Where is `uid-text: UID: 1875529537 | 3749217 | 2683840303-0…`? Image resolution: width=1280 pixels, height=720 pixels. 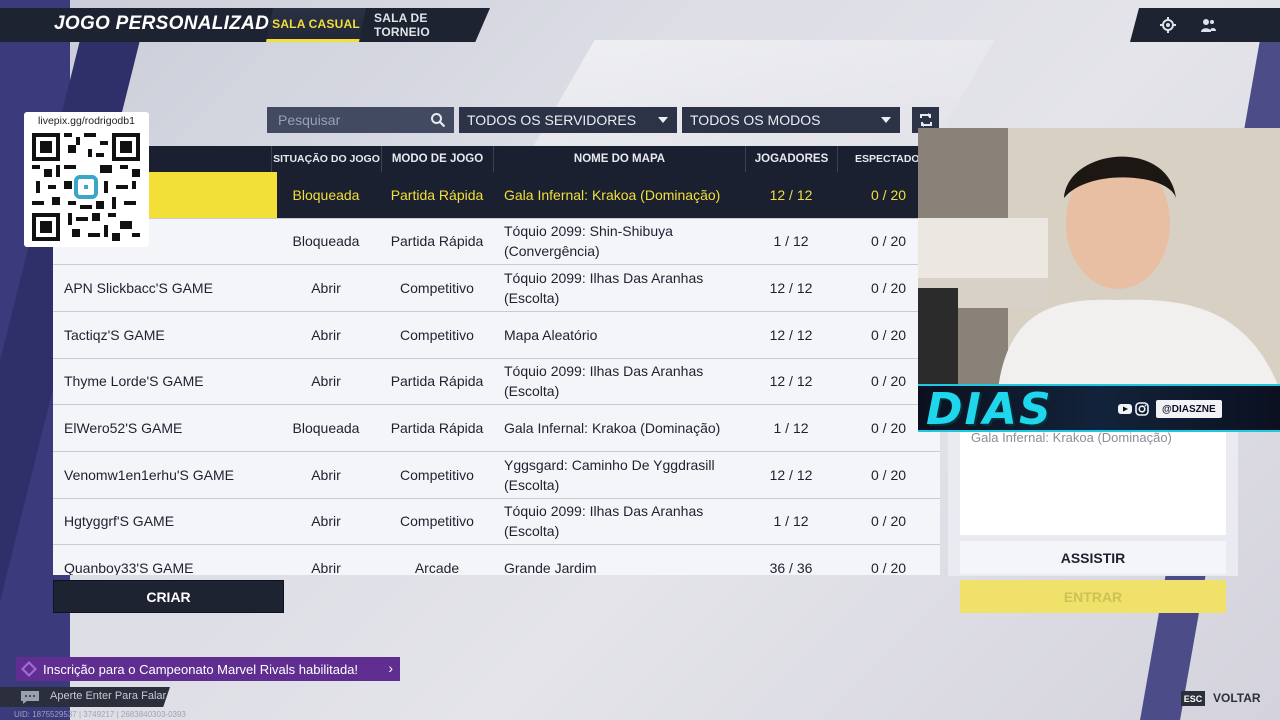 uid-text: UID: 1875529537 | 3749217 | 2683840303-0… is located at coordinates (100, 714).